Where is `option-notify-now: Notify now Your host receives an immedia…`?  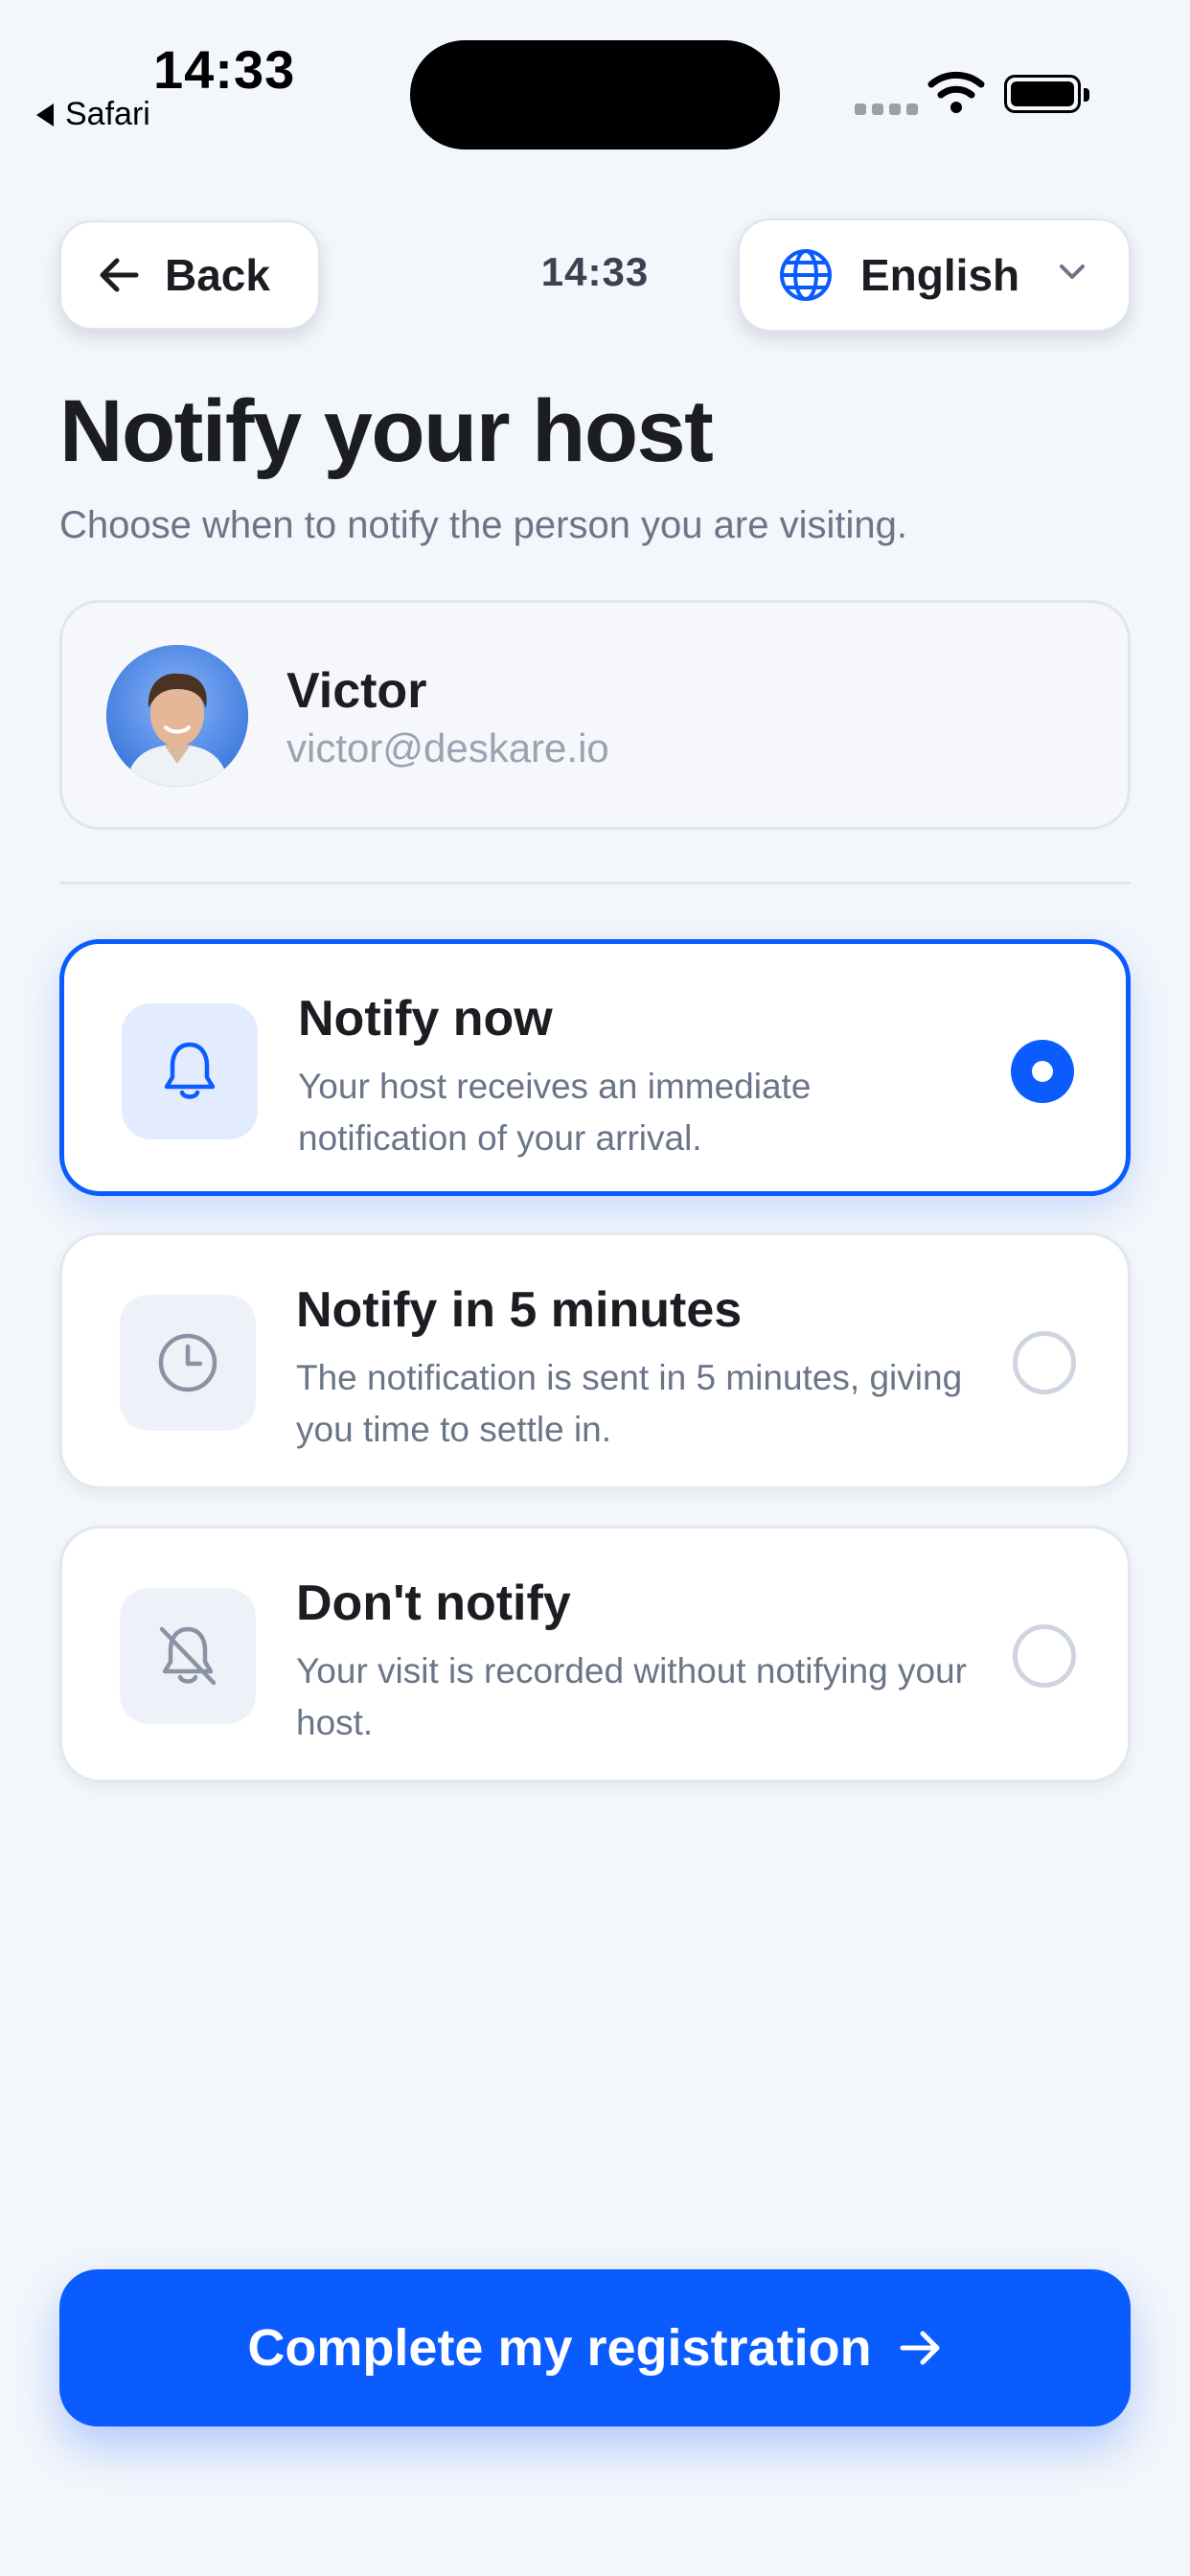 option-notify-now: Notify now Your host receives an immedia… is located at coordinates (595, 1067).